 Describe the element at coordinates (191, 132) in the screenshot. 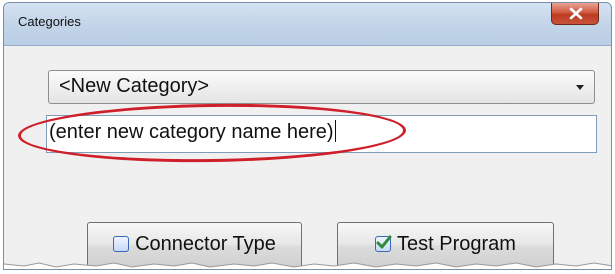

I see `new-category-name-value: (enter new category name here)` at that location.